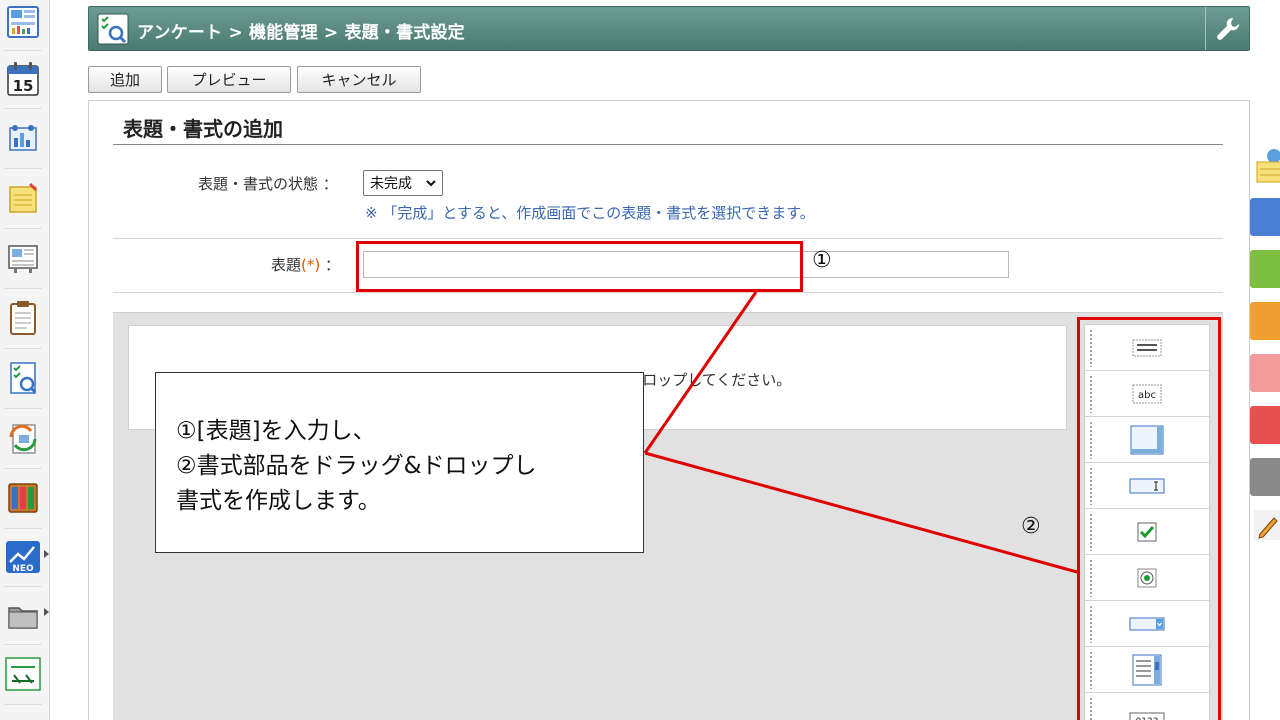 This screenshot has width=1280, height=720. I want to click on annotation-connector-lines, so click(860, 432).